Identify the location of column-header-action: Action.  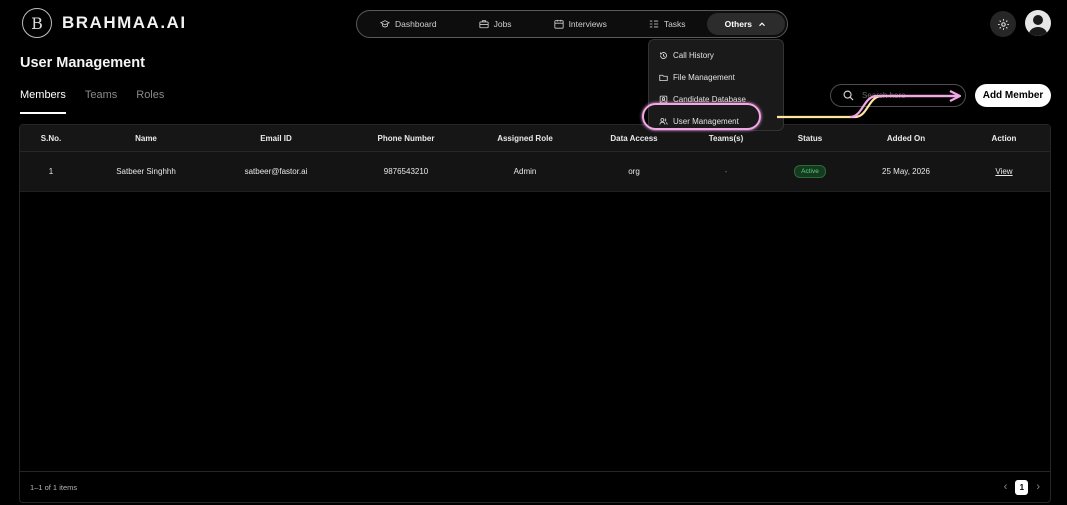
(1004, 138).